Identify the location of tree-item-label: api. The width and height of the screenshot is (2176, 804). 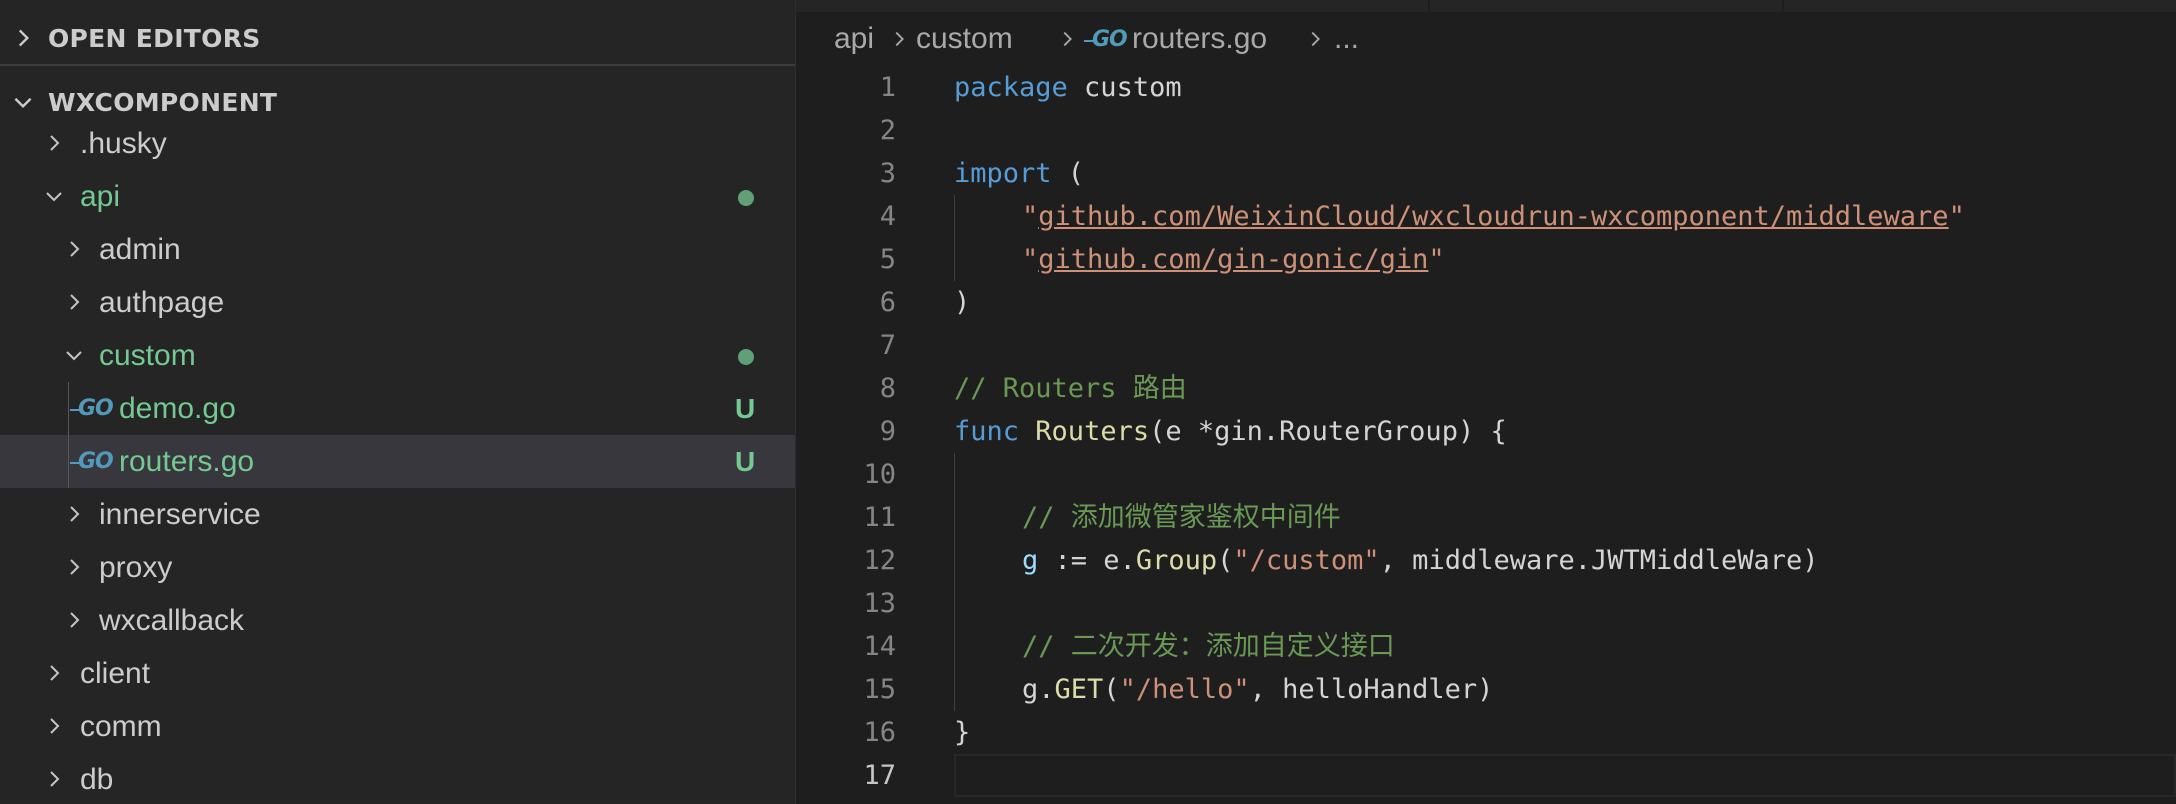
(100, 196).